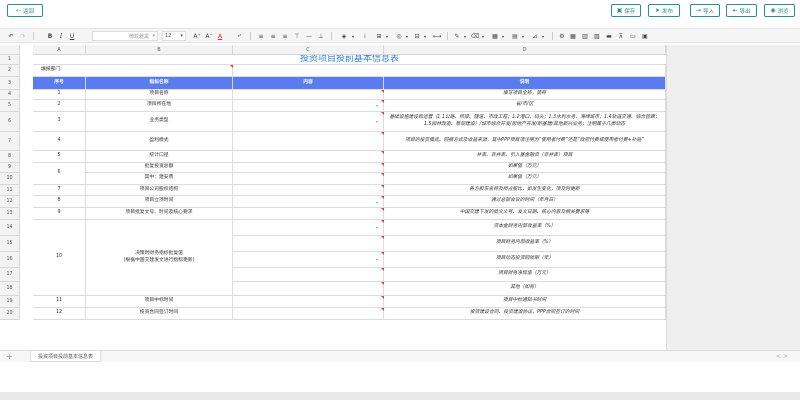  Describe the element at coordinates (273, 36) in the screenshot. I see `align-center-icon: ≡` at that location.